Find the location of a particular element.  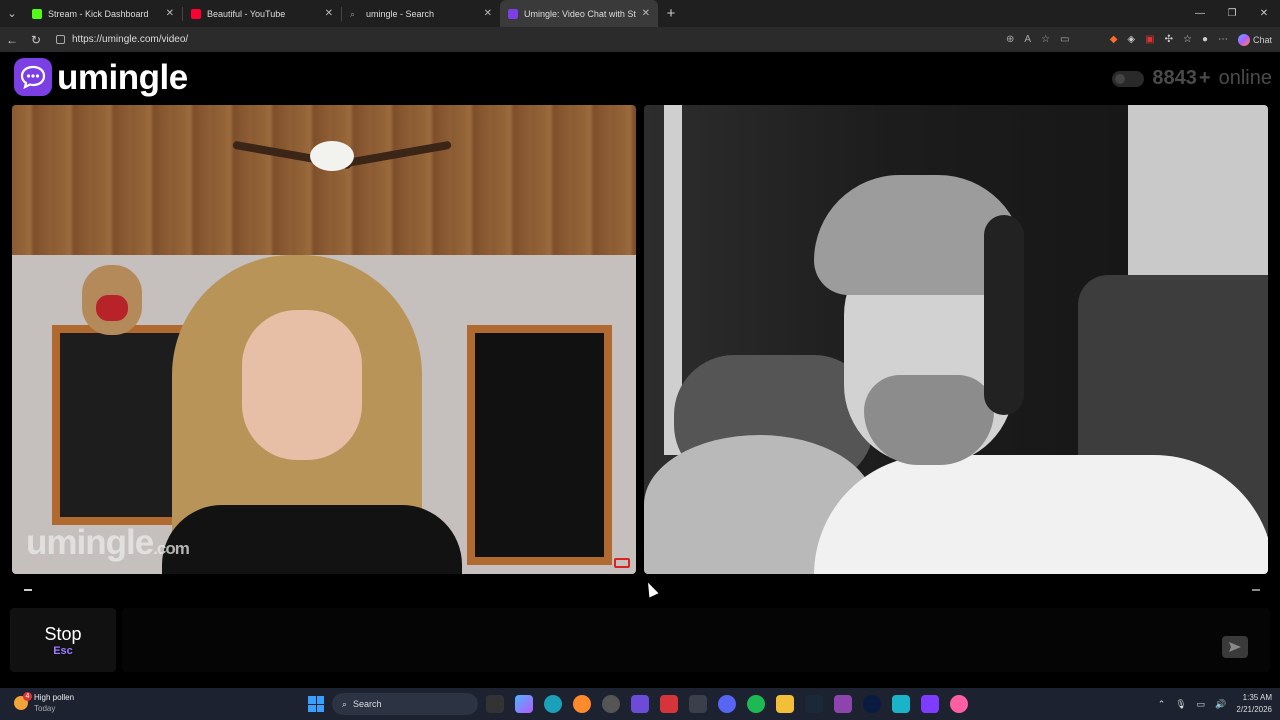

kick-icon is located at coordinates (37, 13).